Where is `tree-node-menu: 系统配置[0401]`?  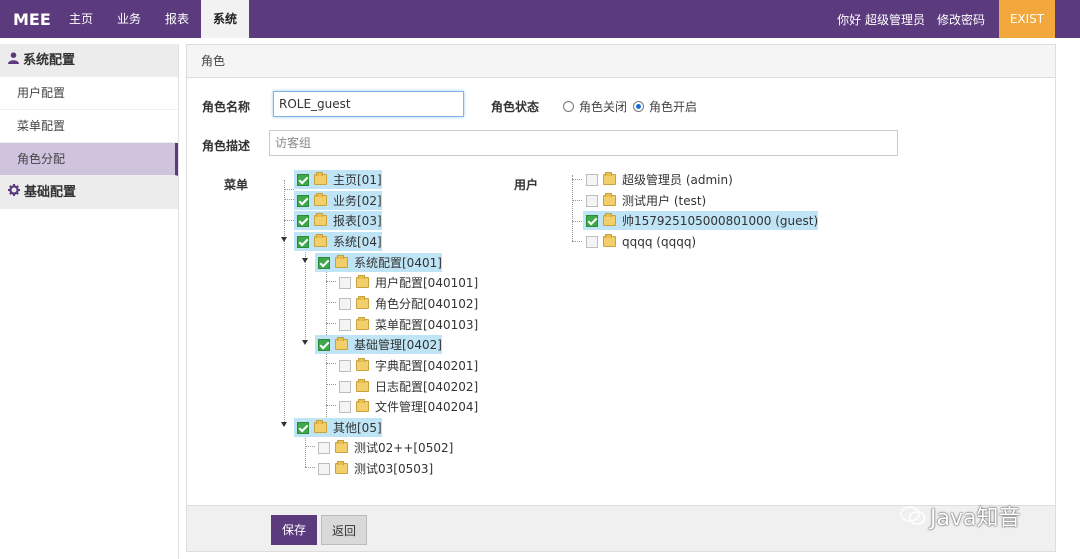 tree-node-menu: 系统配置[0401] is located at coordinates (378, 262).